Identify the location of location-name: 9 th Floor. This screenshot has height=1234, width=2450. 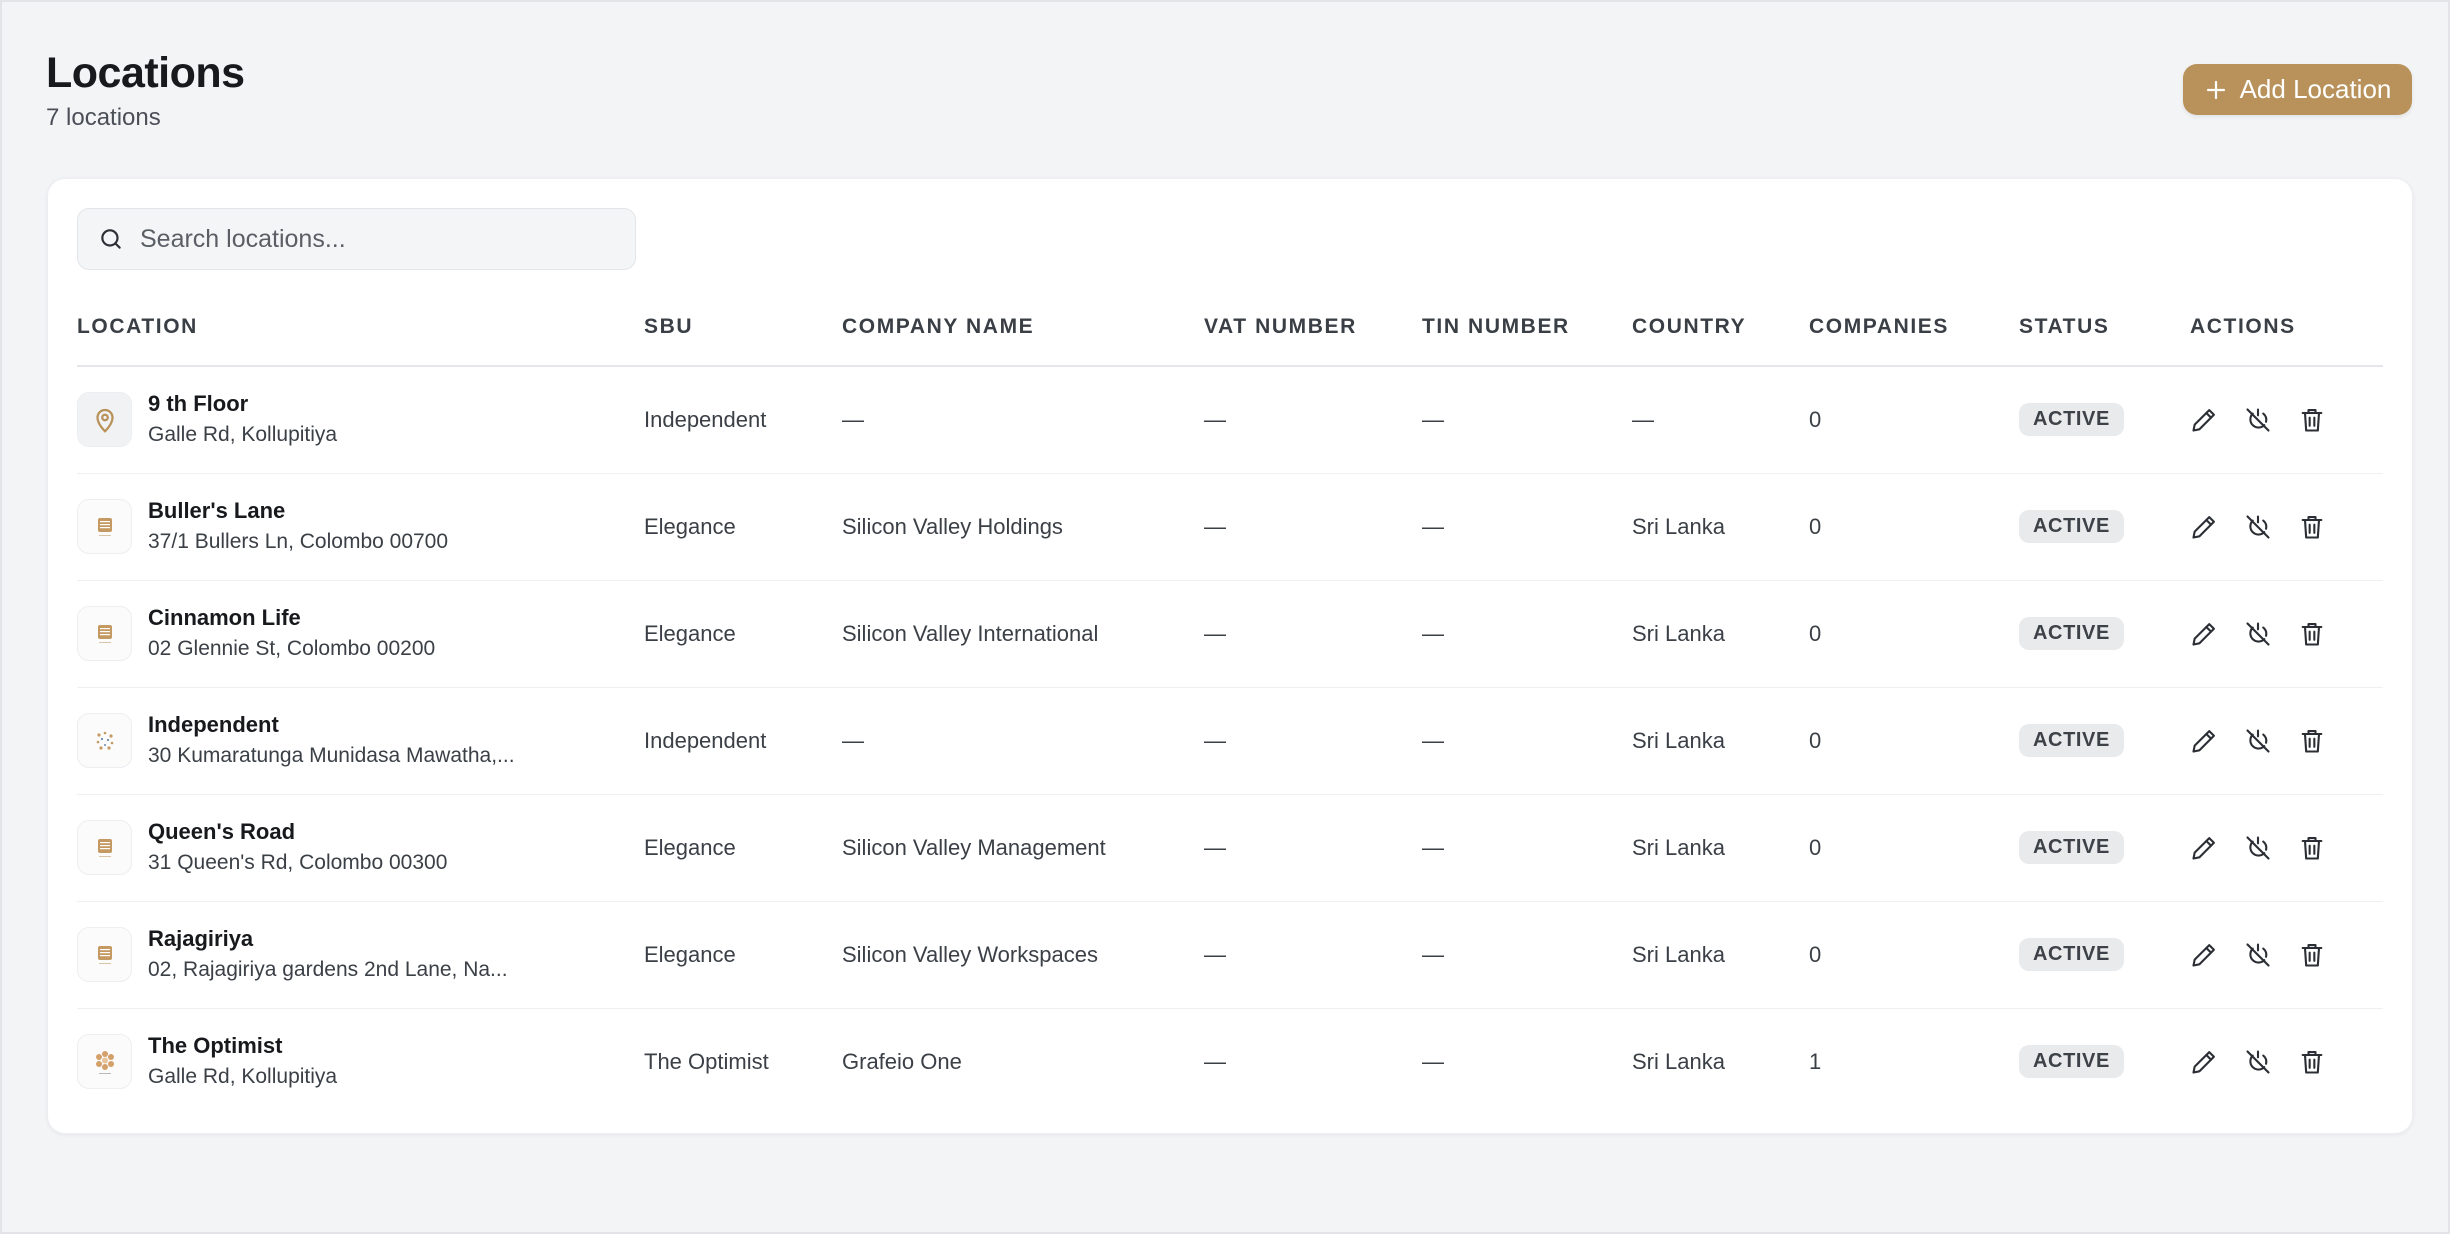
(242, 404).